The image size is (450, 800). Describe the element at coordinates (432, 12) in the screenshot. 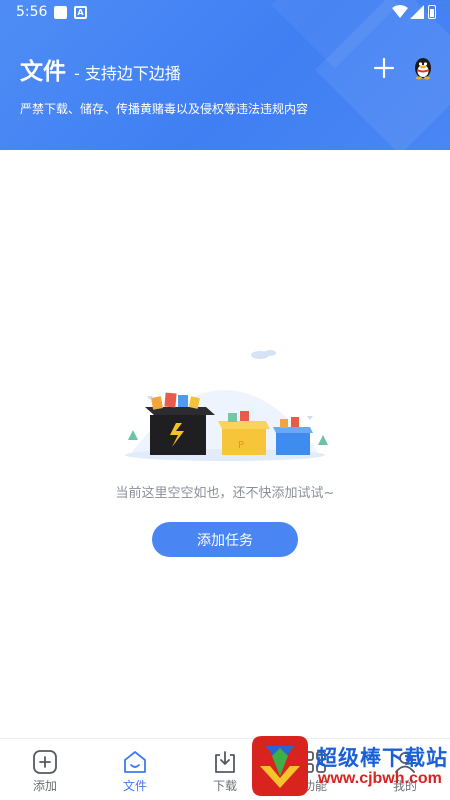

I see `battery-icon` at that location.